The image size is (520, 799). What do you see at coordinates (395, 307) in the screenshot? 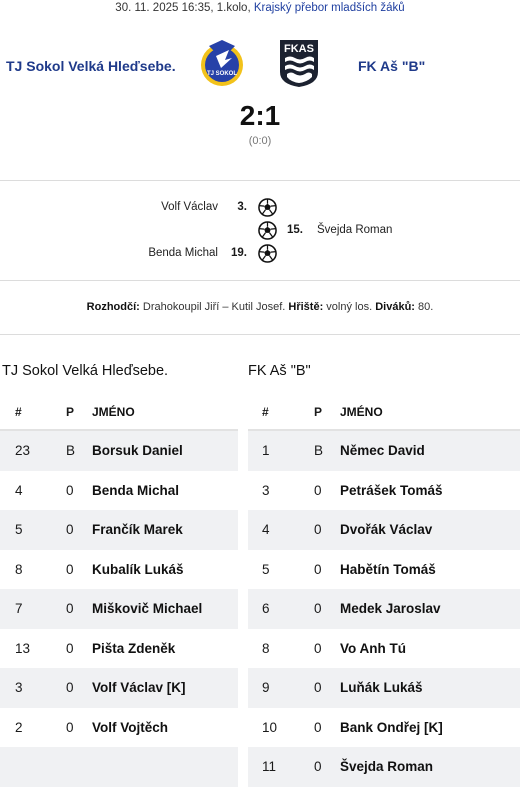
I see `attendance-label: Diváků:` at bounding box center [395, 307].